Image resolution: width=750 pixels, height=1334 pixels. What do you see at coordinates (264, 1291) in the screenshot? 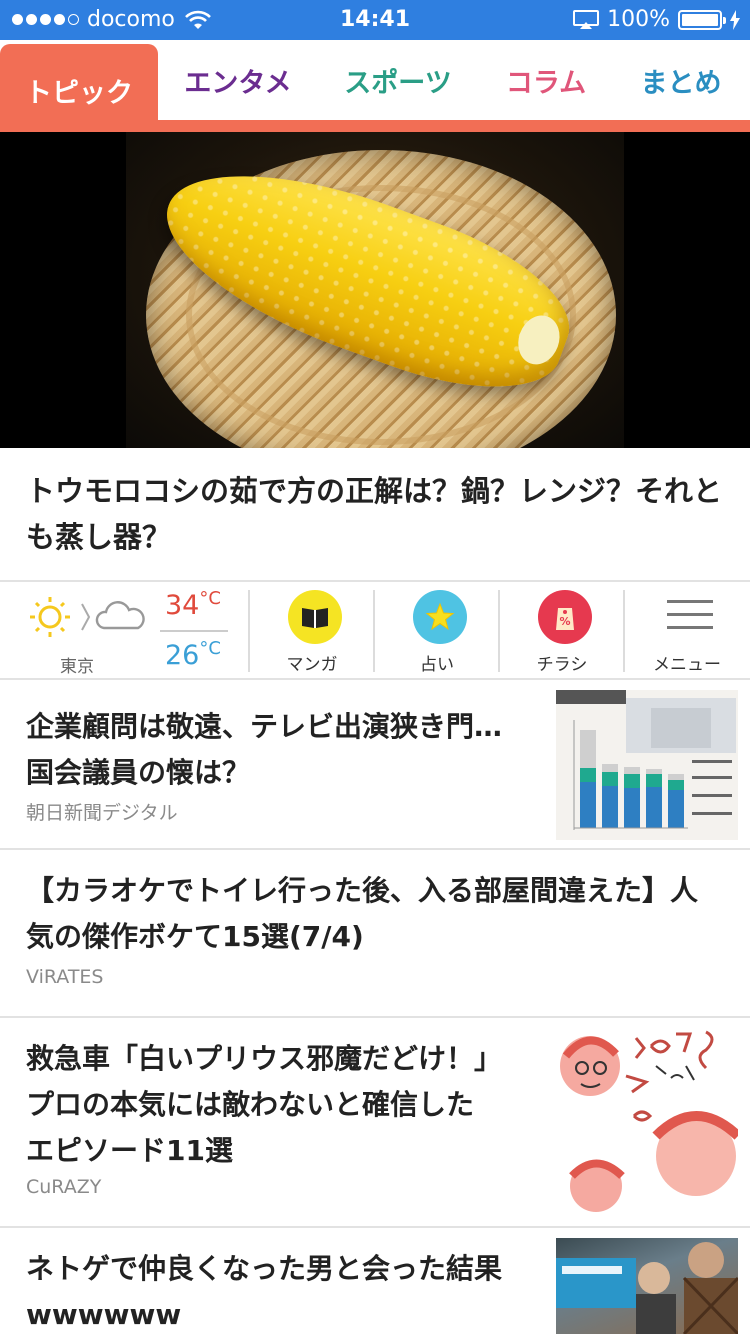
I see `article-title: ネトゲで仲良くなった男と会った結果 wwwwww` at bounding box center [264, 1291].